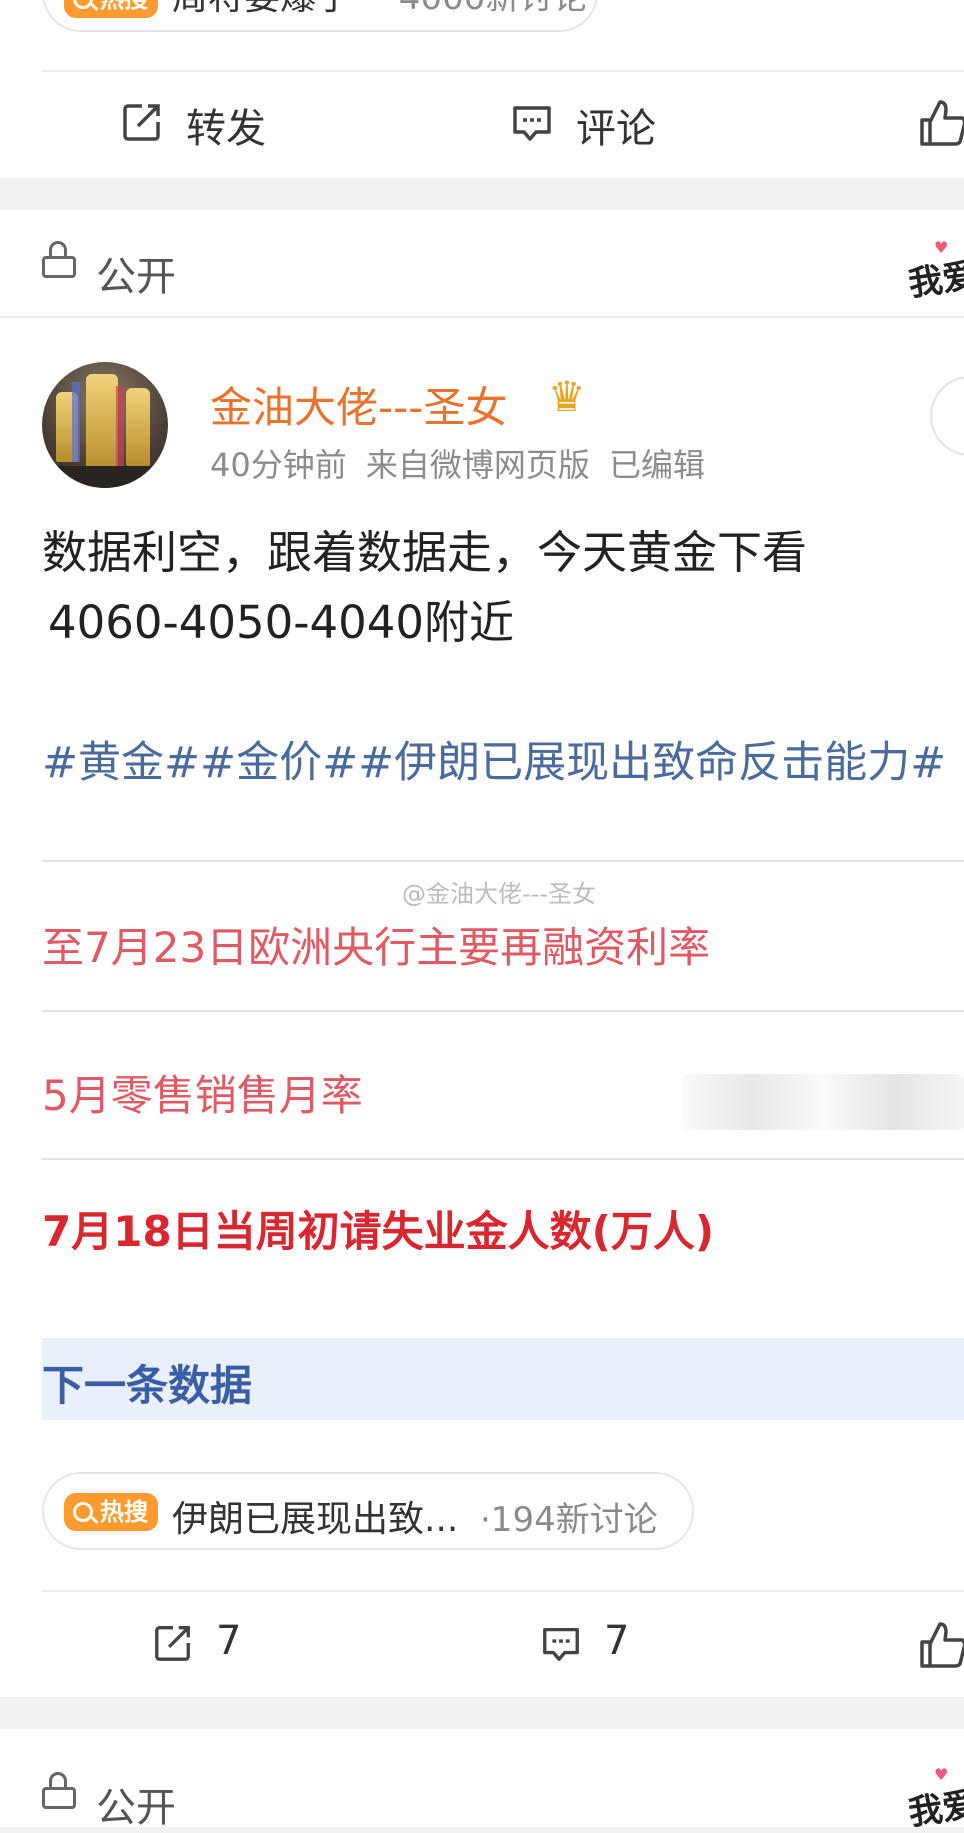 Image resolution: width=964 pixels, height=1833 pixels. What do you see at coordinates (147, 1385) in the screenshot?
I see `embed-row-4-text: 下一条数据` at bounding box center [147, 1385].